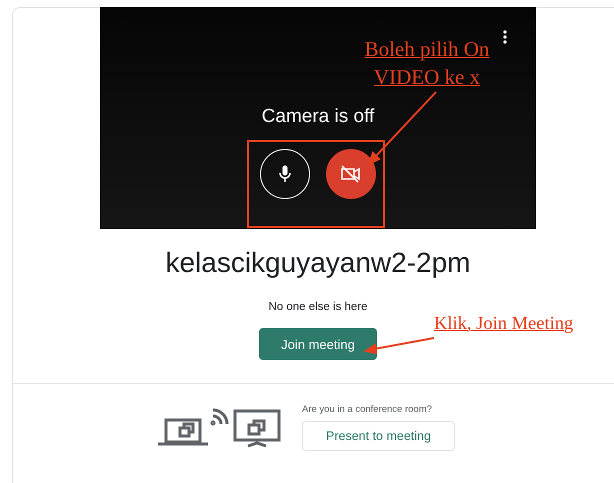 The width and height of the screenshot is (614, 483). Describe the element at coordinates (505, 37) in the screenshot. I see `more-options-icon` at that location.